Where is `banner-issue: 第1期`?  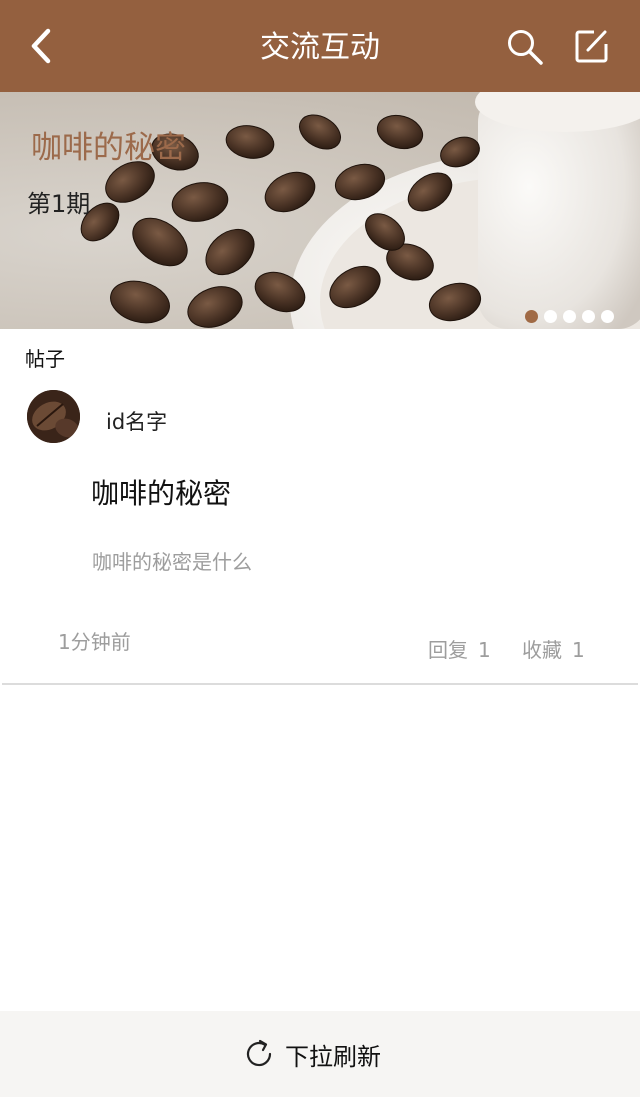 banner-issue: 第1期 is located at coordinates (59, 204).